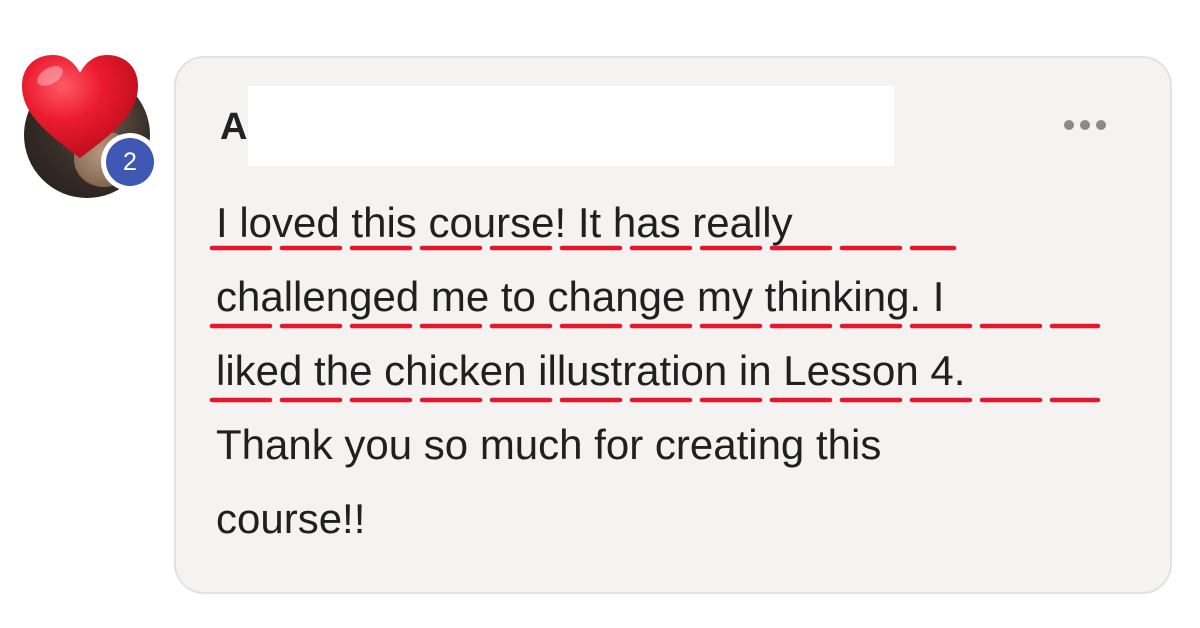 This screenshot has width=1200, height=628. I want to click on comment-line: Thank you so much for creating this, so click(549, 444).